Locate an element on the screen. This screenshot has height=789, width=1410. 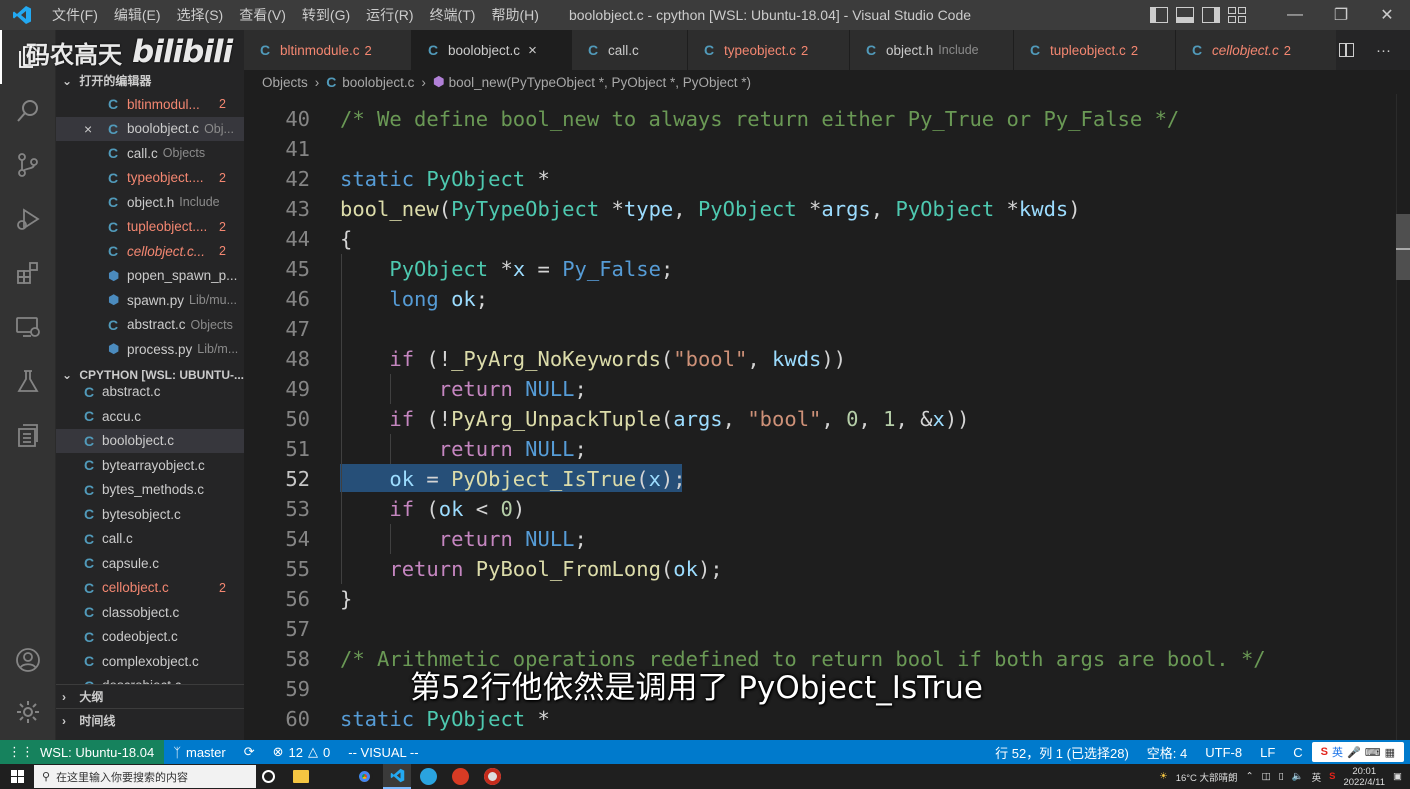
menu-item: 文件(F) is located at coordinates (75, 15).